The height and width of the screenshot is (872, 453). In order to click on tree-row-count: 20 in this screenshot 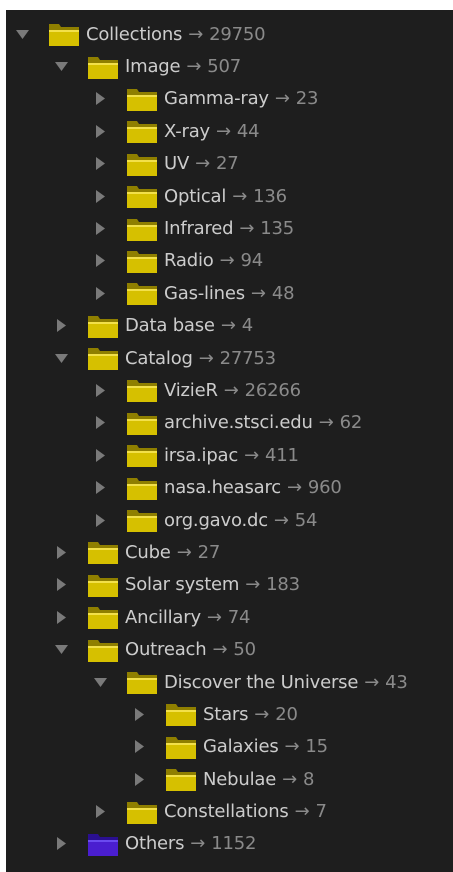, I will do `click(286, 714)`.